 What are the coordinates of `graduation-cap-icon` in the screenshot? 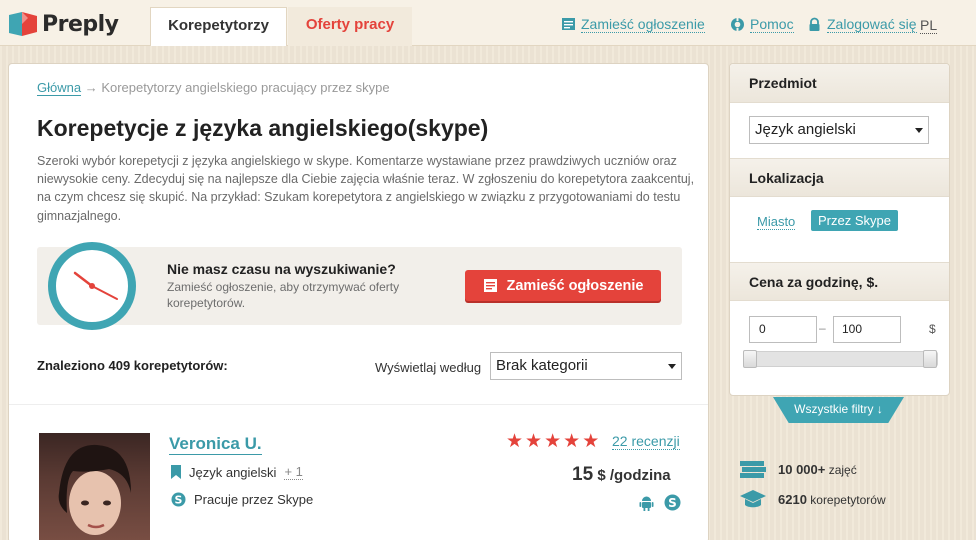 It's located at (753, 499).